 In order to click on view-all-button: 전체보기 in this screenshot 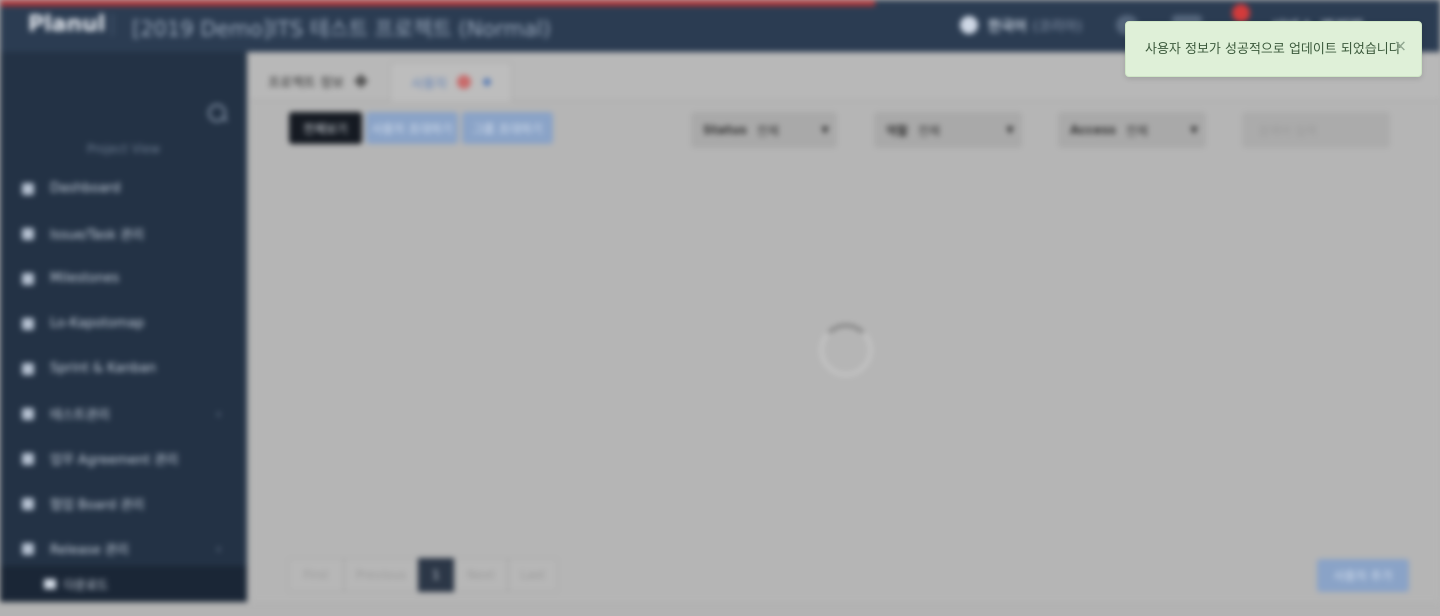, I will do `click(325, 128)`.